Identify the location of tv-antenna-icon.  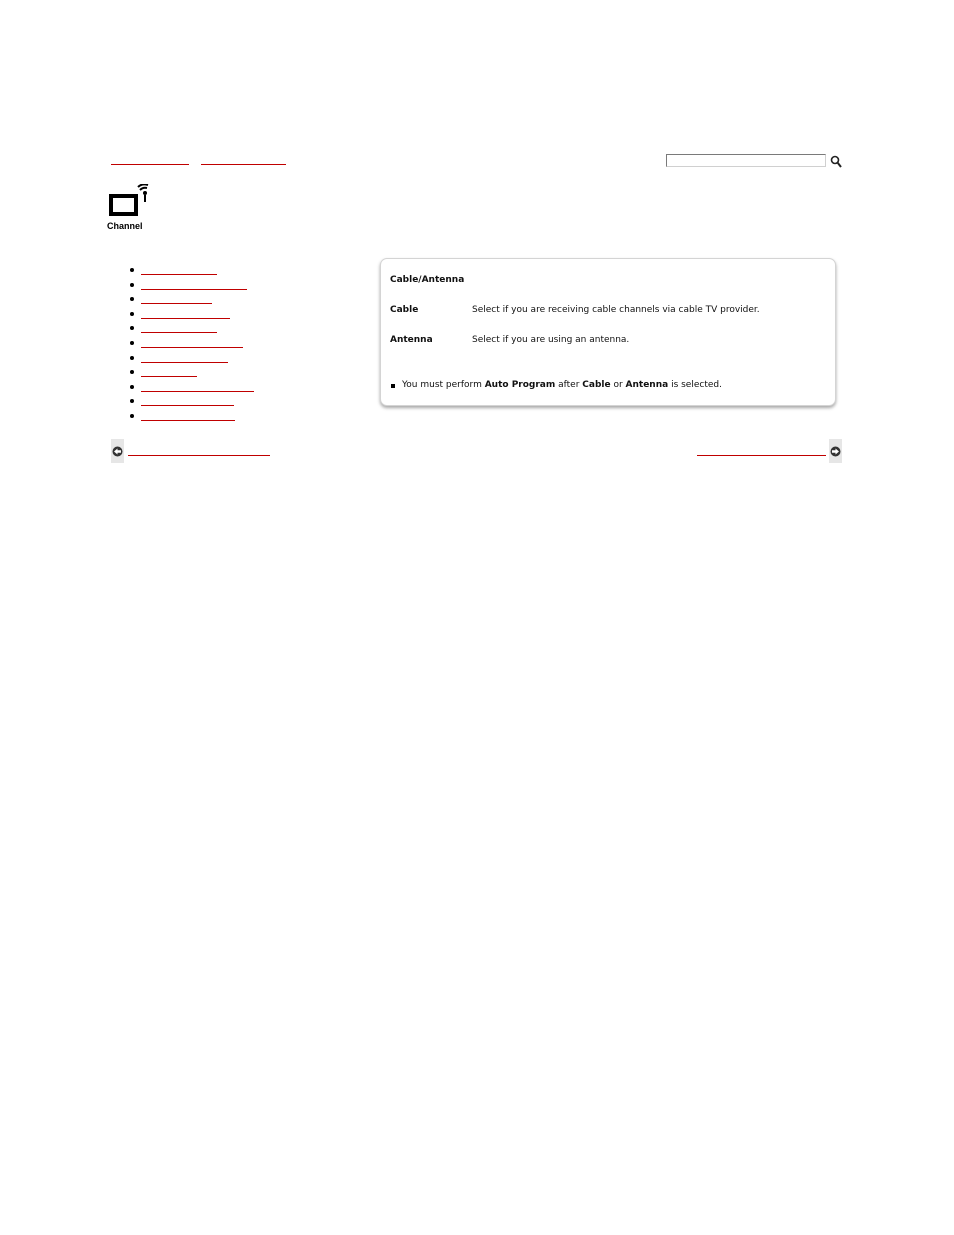
(129, 200).